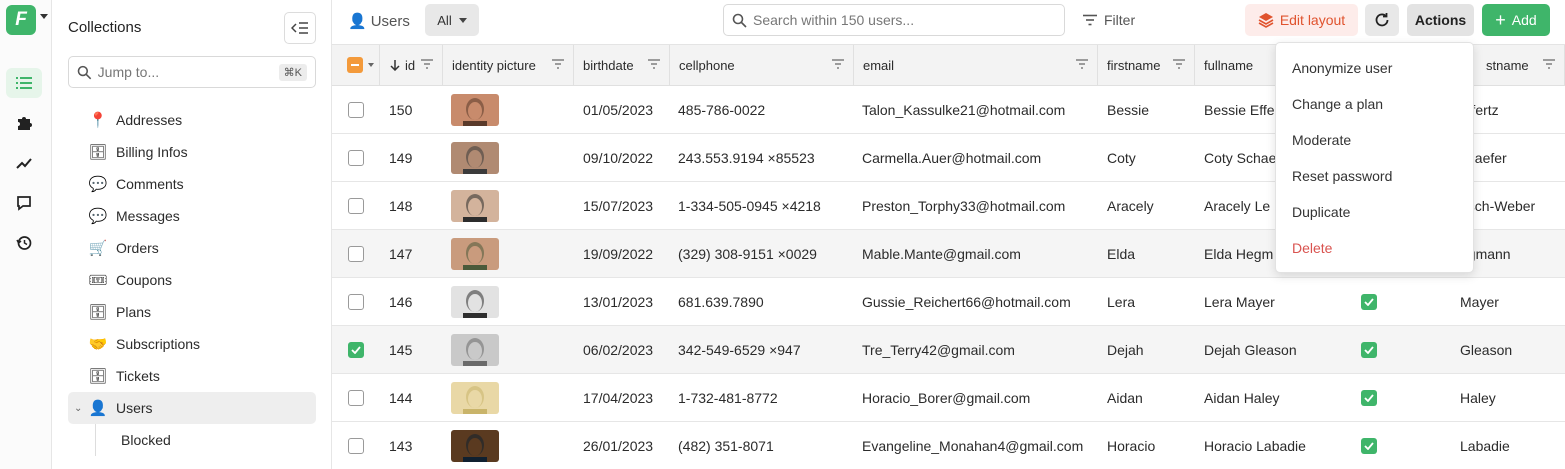  Describe the element at coordinates (24, 83) in the screenshot. I see `list-icon` at that location.